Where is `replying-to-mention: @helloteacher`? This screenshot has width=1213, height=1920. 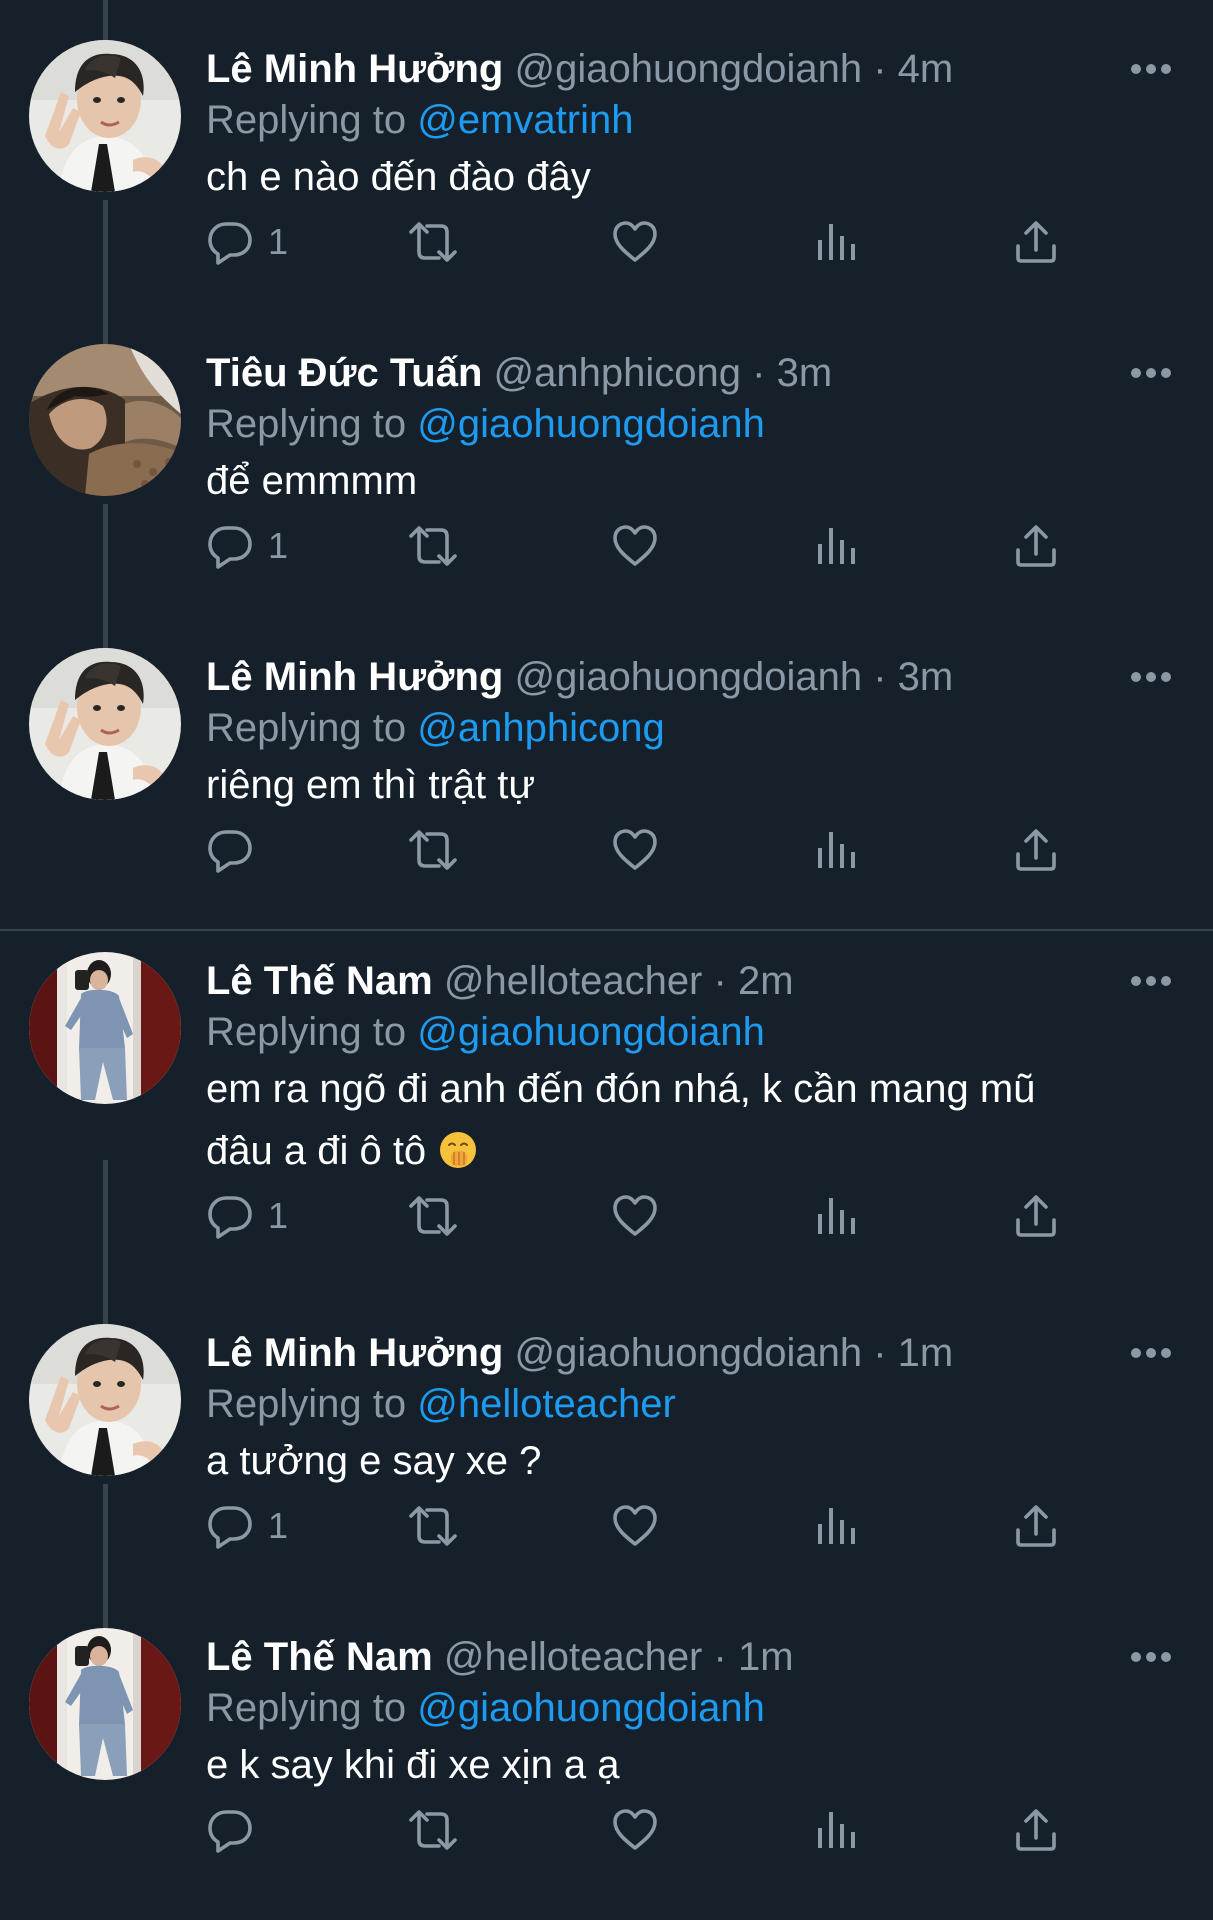
replying-to-mention: @helloteacher is located at coordinates (546, 1404).